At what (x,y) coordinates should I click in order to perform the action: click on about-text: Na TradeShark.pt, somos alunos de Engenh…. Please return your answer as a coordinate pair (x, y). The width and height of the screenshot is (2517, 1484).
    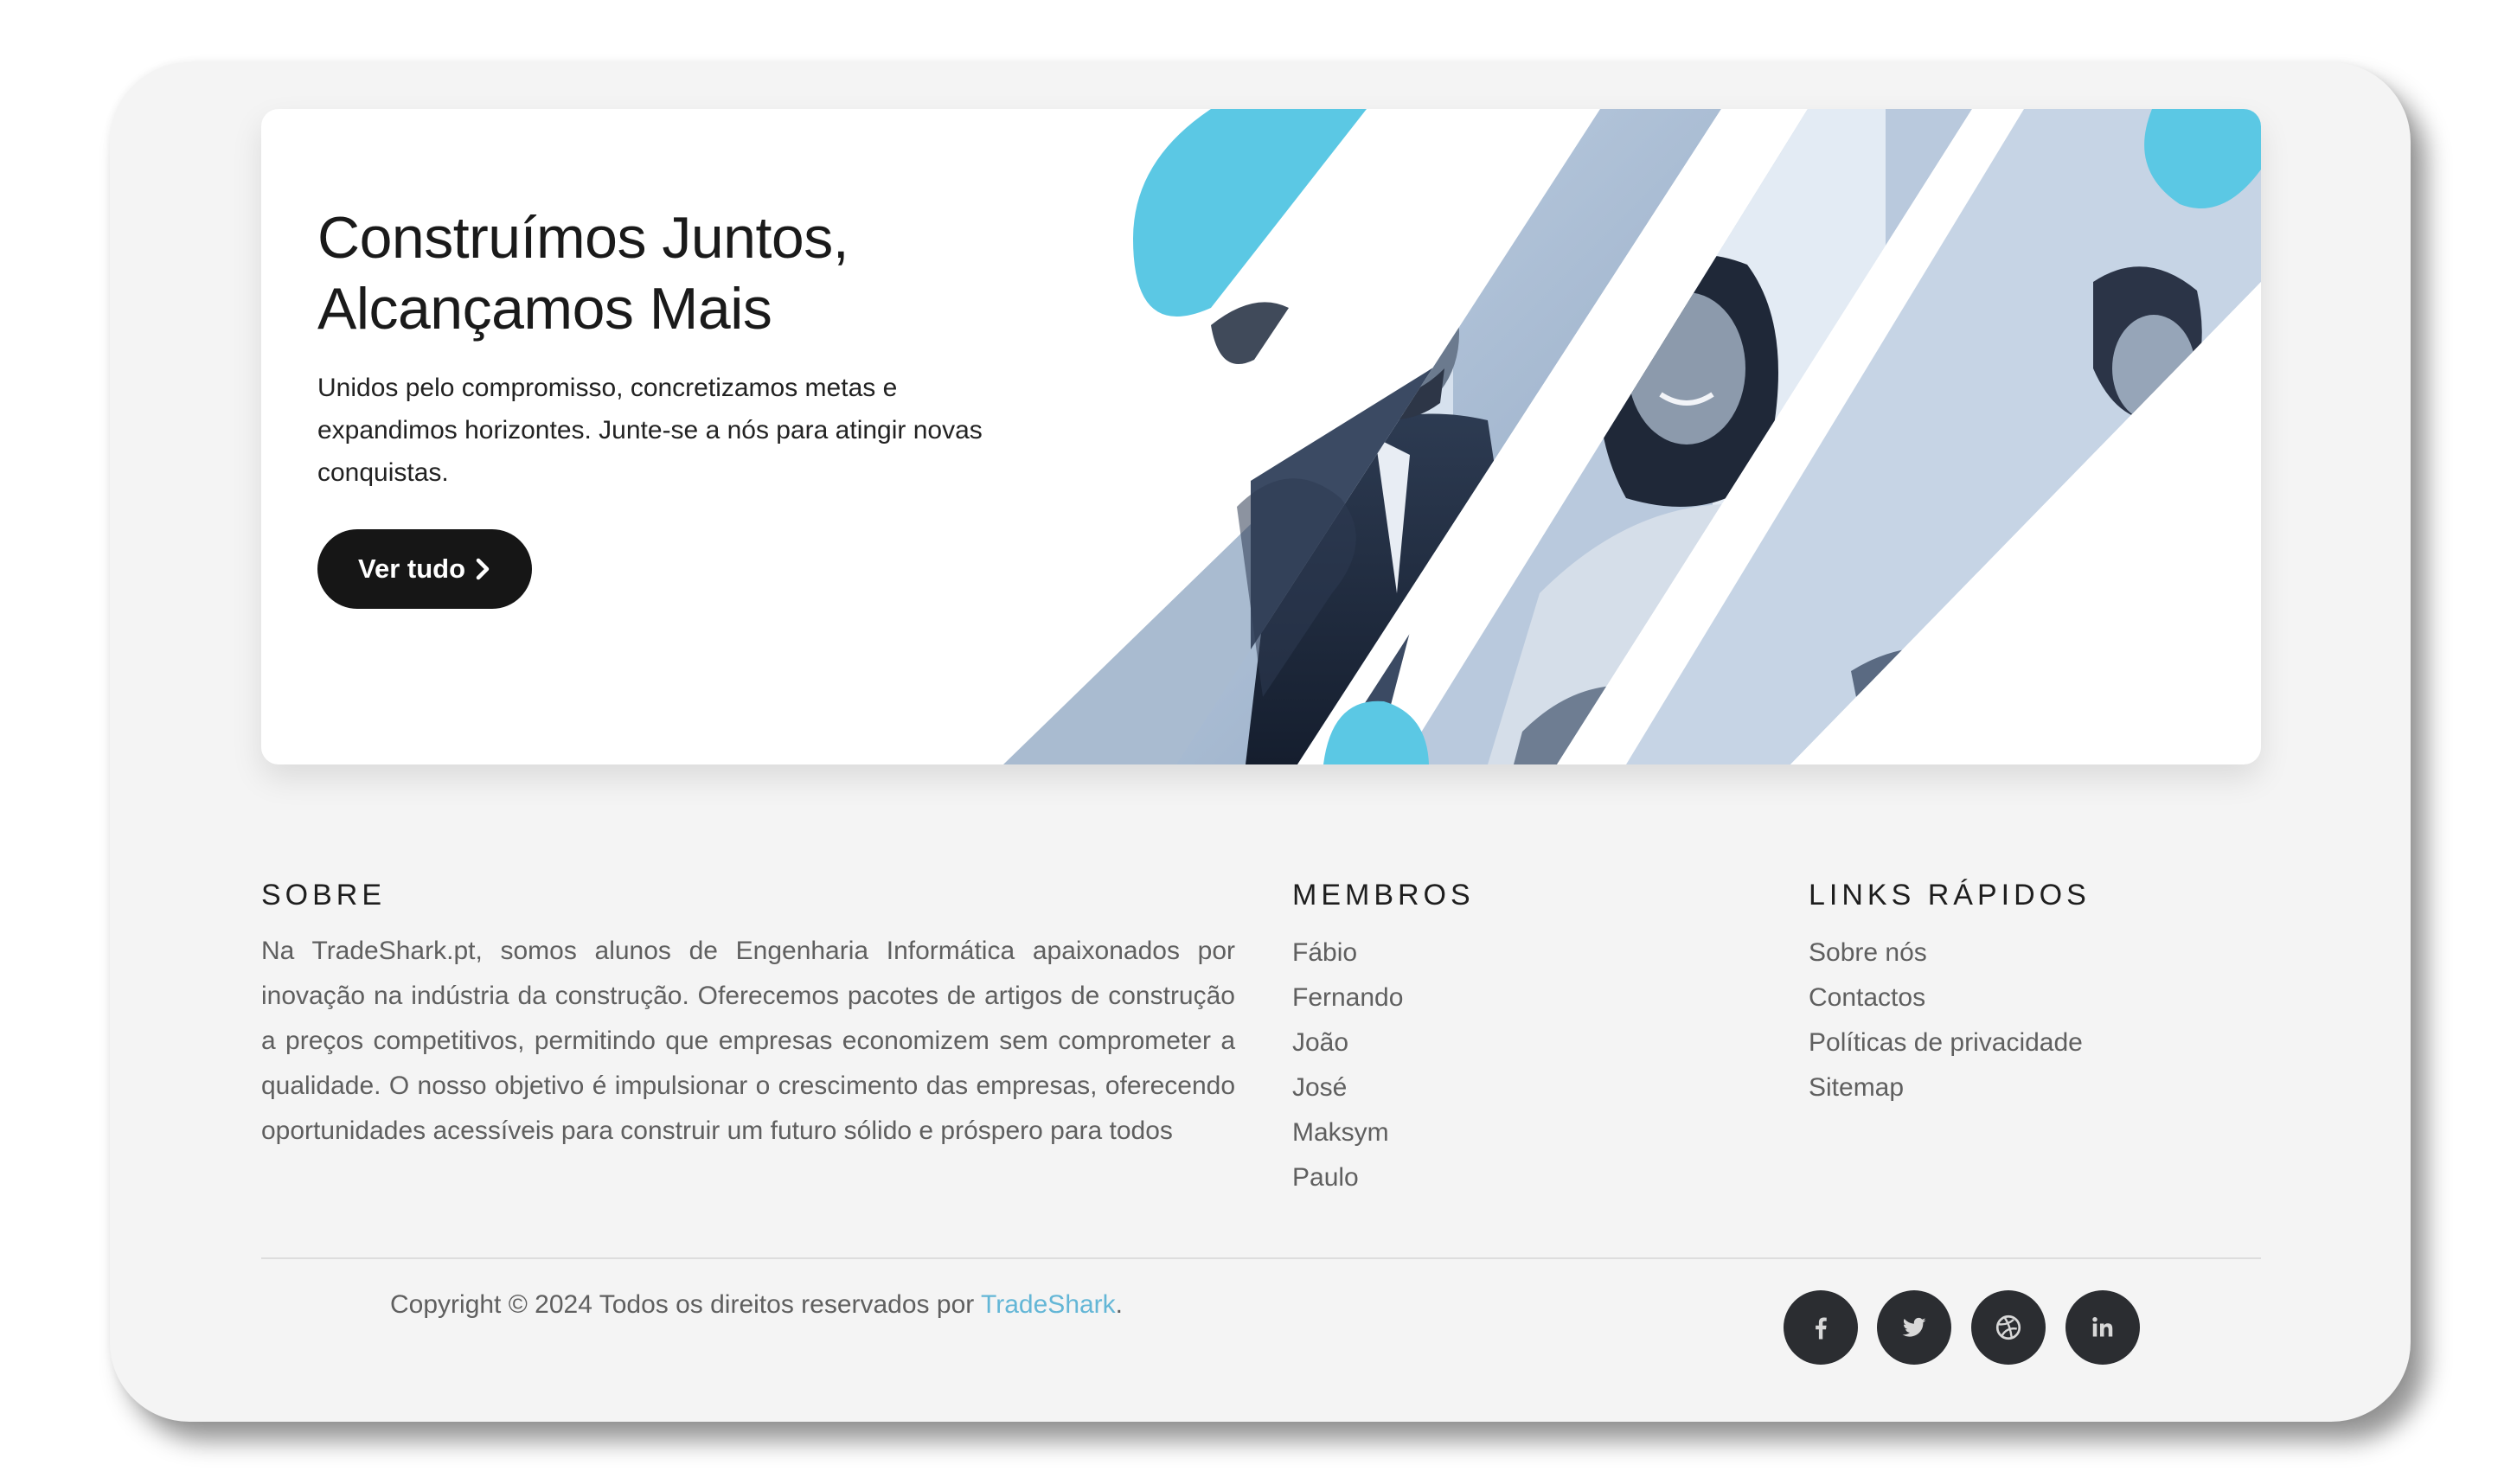
    Looking at the image, I should click on (748, 1041).